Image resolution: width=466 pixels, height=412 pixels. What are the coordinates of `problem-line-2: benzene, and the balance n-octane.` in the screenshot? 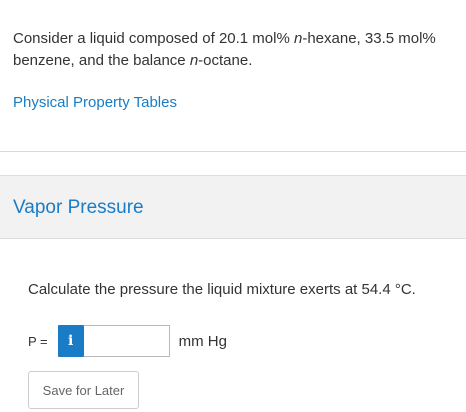 It's located at (236, 61).